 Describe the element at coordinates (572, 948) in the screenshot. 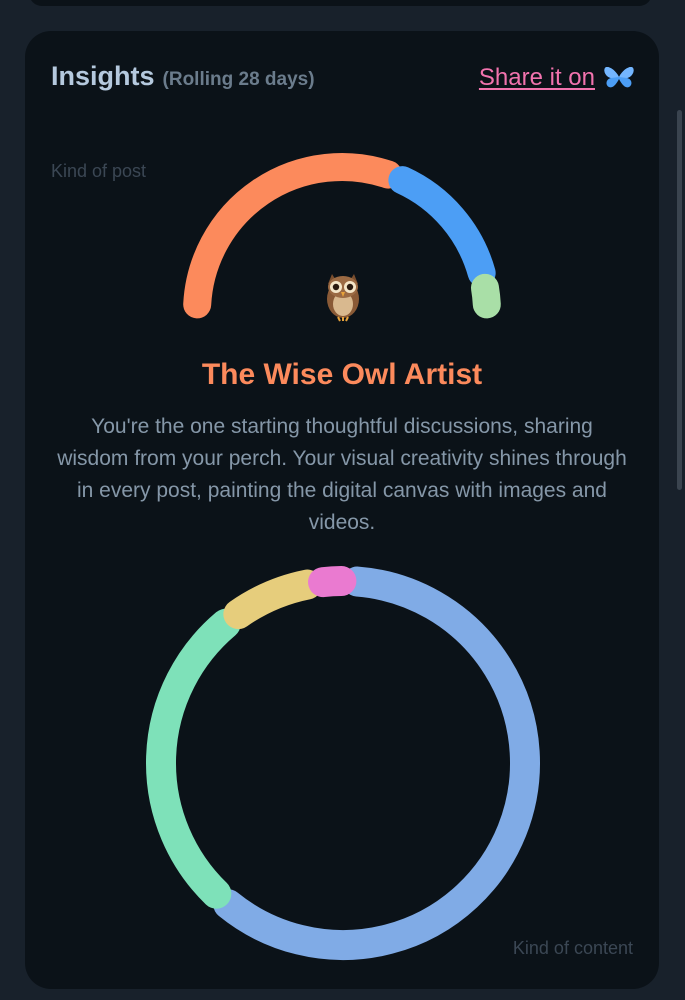

I see `kind-of-content-label: Kind of content` at that location.